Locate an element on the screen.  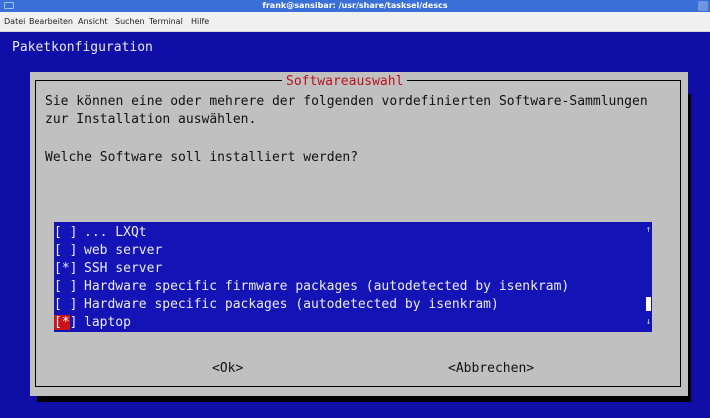
list-item-label: SSH server is located at coordinates (123, 268).